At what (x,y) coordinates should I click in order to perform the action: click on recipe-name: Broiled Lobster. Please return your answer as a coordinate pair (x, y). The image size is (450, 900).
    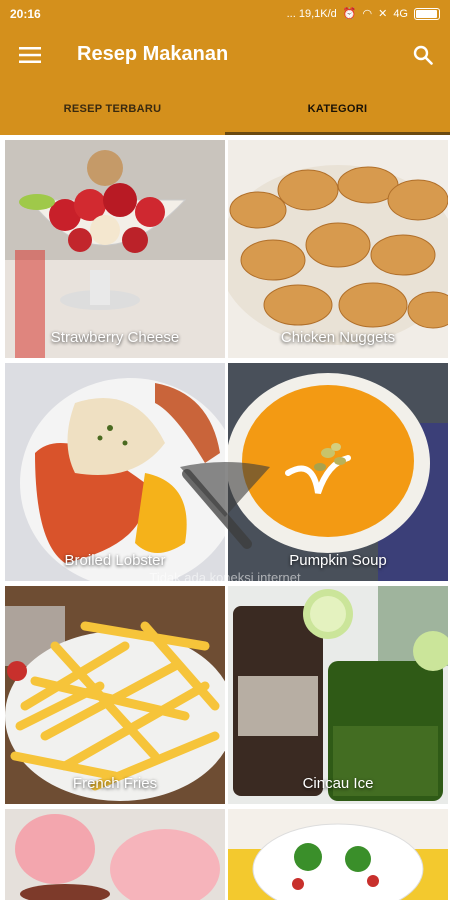
    Looking at the image, I should click on (115, 560).